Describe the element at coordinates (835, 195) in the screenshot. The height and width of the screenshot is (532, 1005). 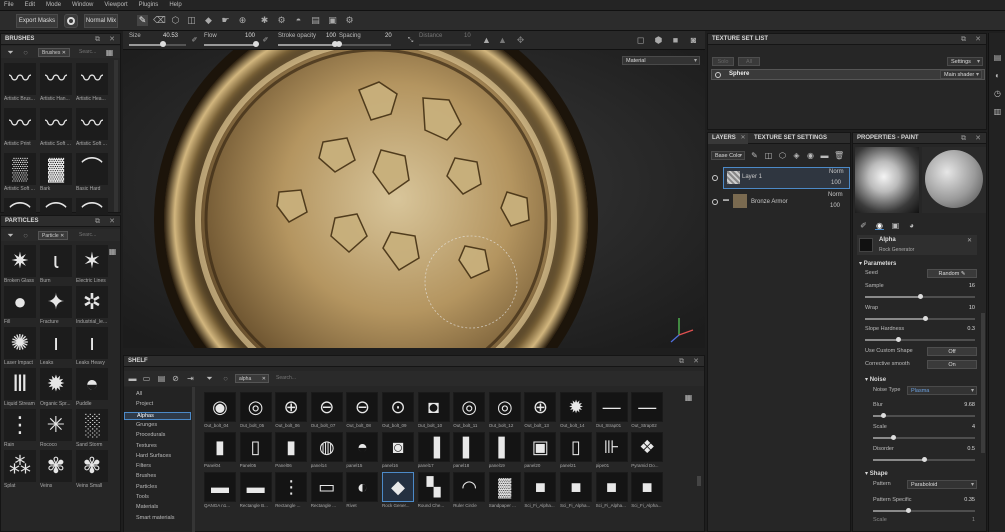
I see `layer-2-blend-mode: Norm` at that location.